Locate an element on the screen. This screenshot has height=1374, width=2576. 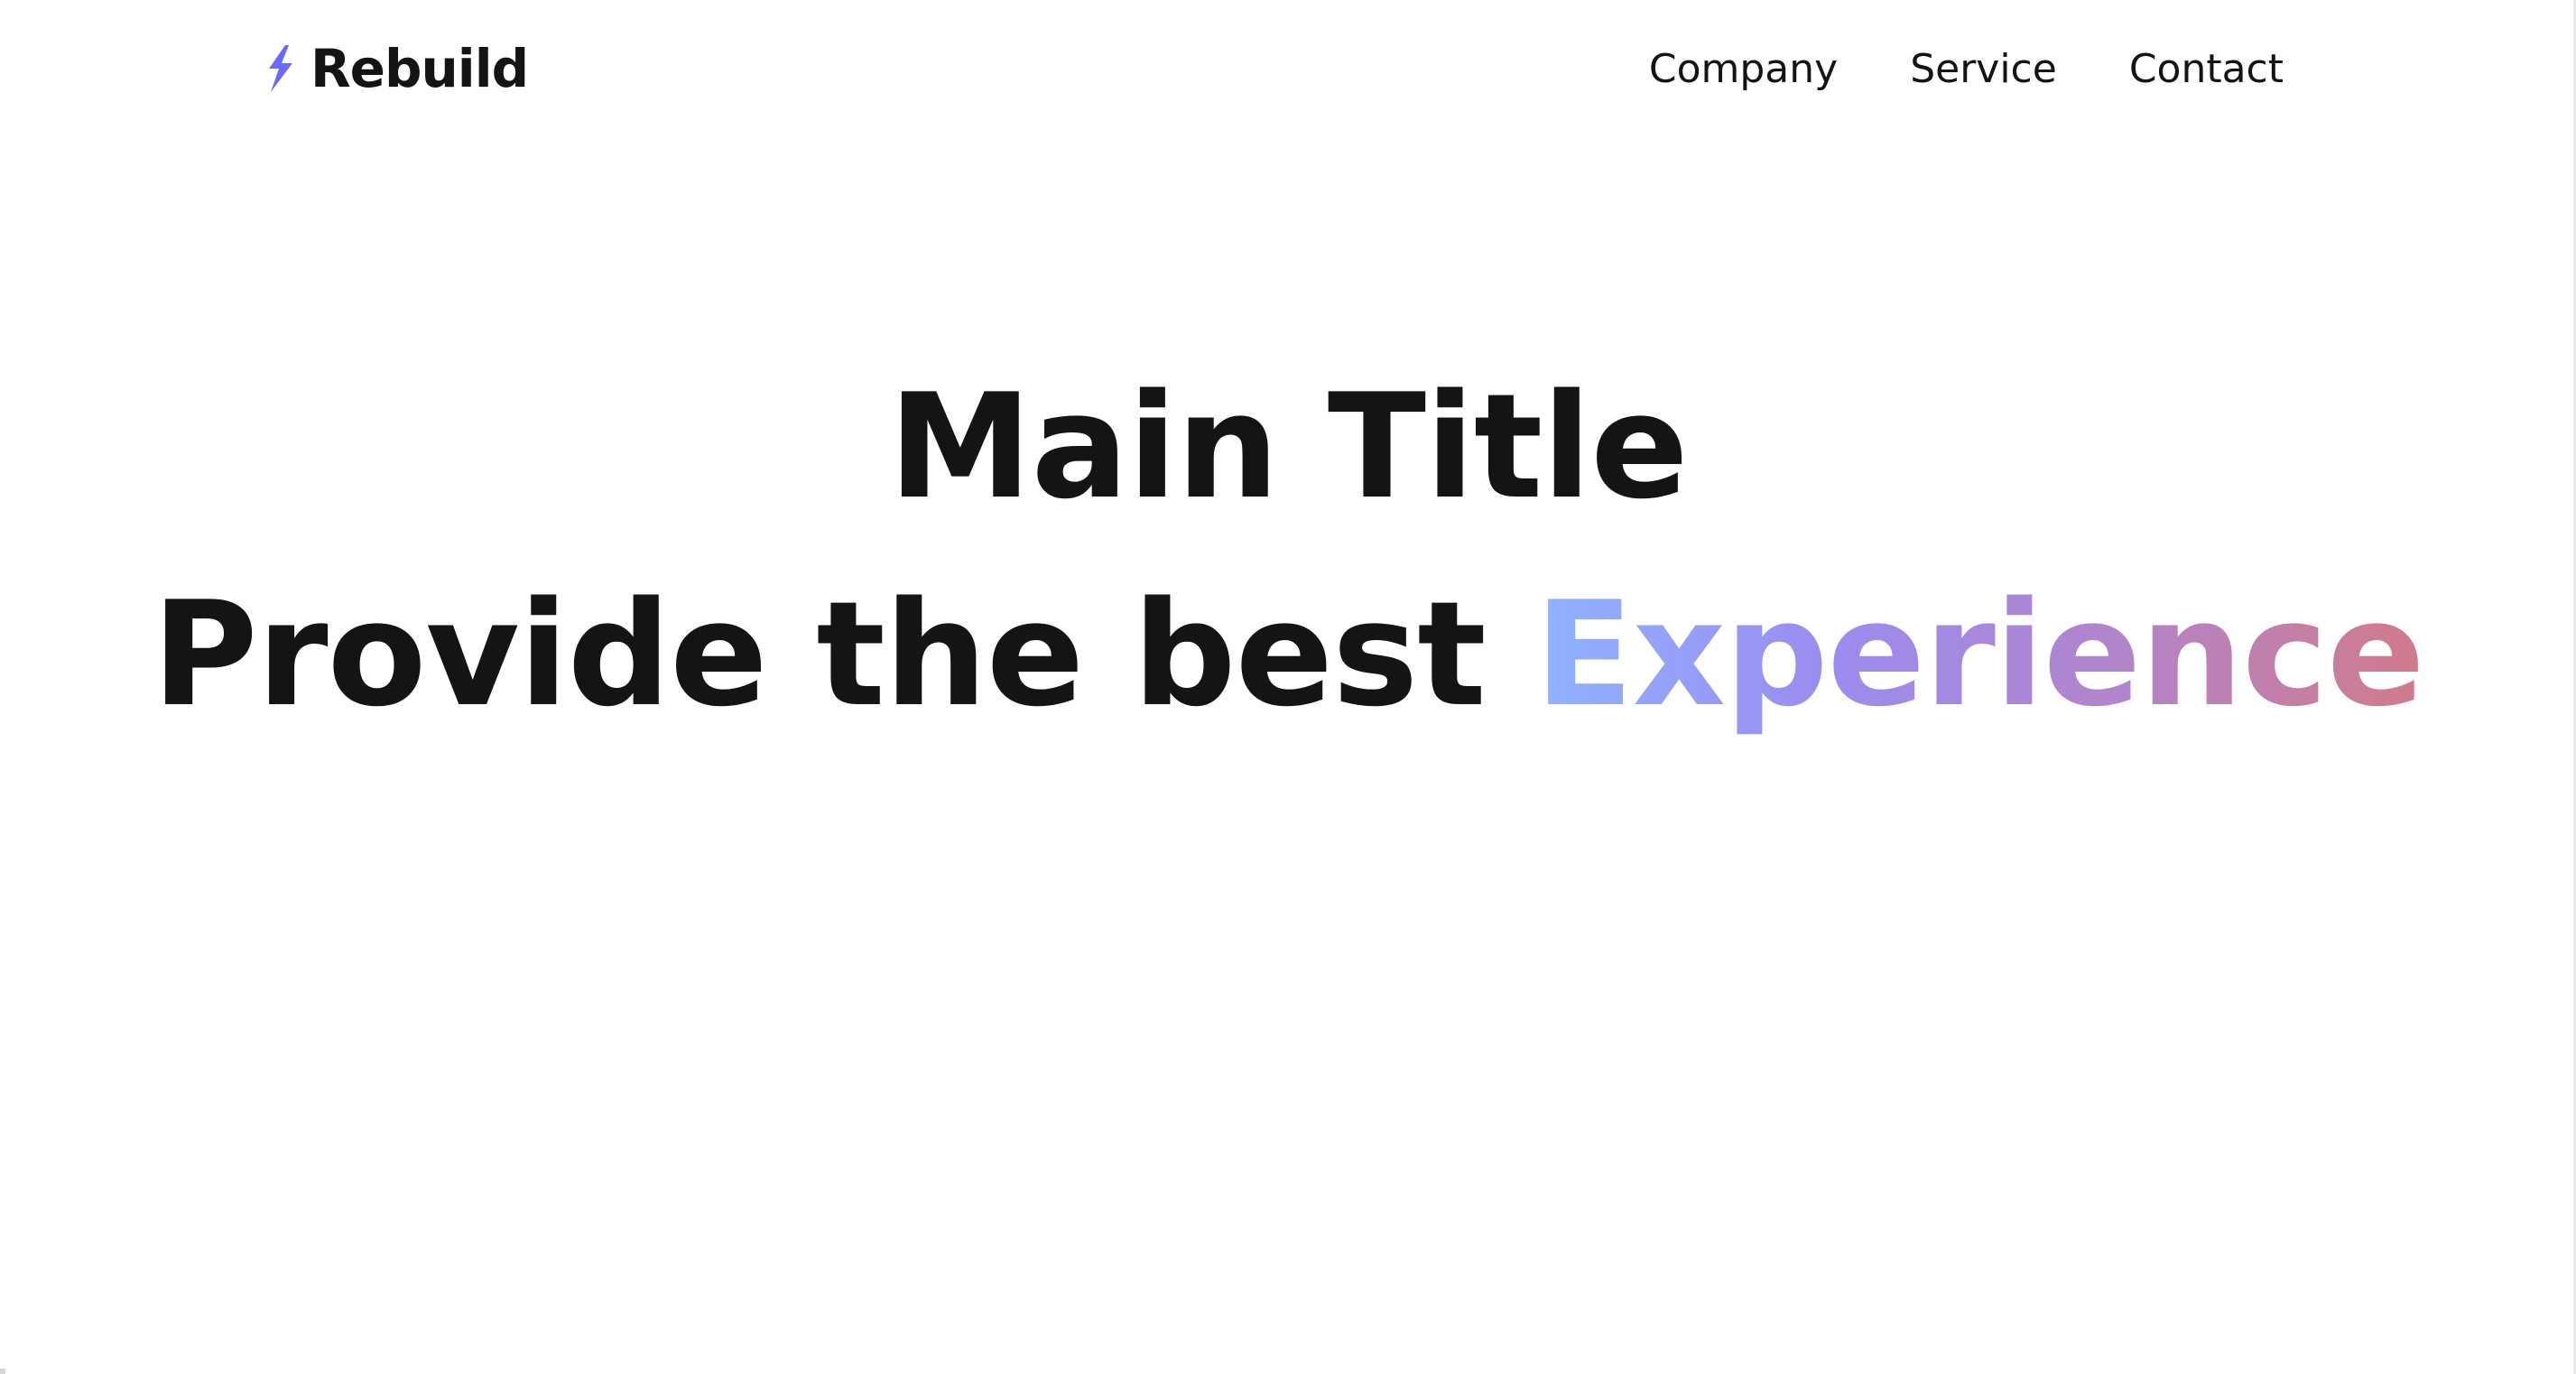
window-corner is located at coordinates (2, 1372).